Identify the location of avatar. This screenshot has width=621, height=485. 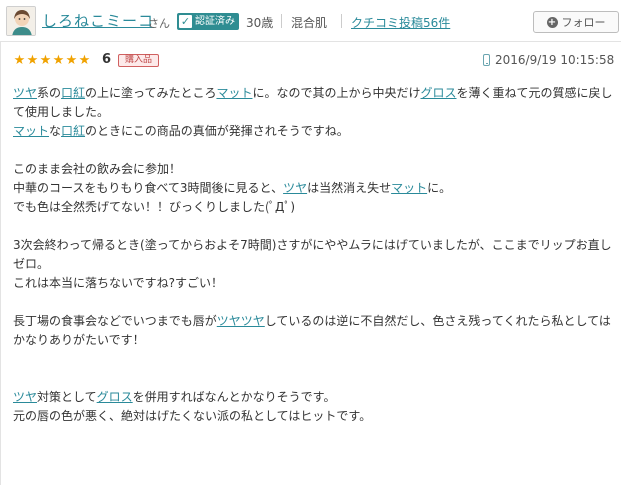
(21, 21).